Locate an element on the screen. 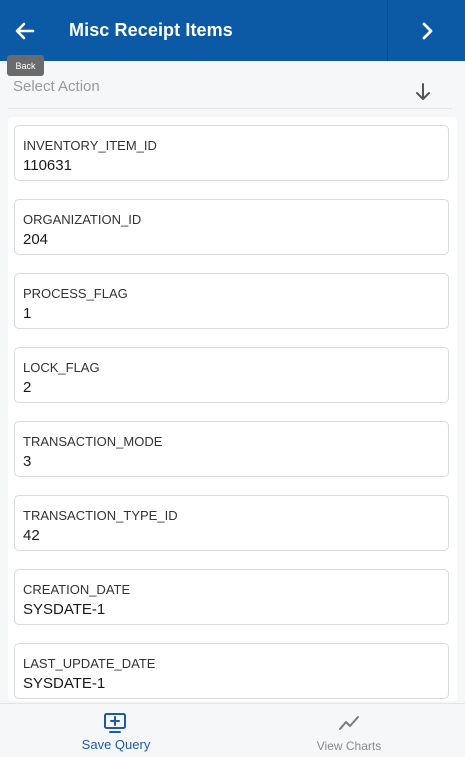 The image size is (465, 757). field-value: 204 is located at coordinates (36, 239).